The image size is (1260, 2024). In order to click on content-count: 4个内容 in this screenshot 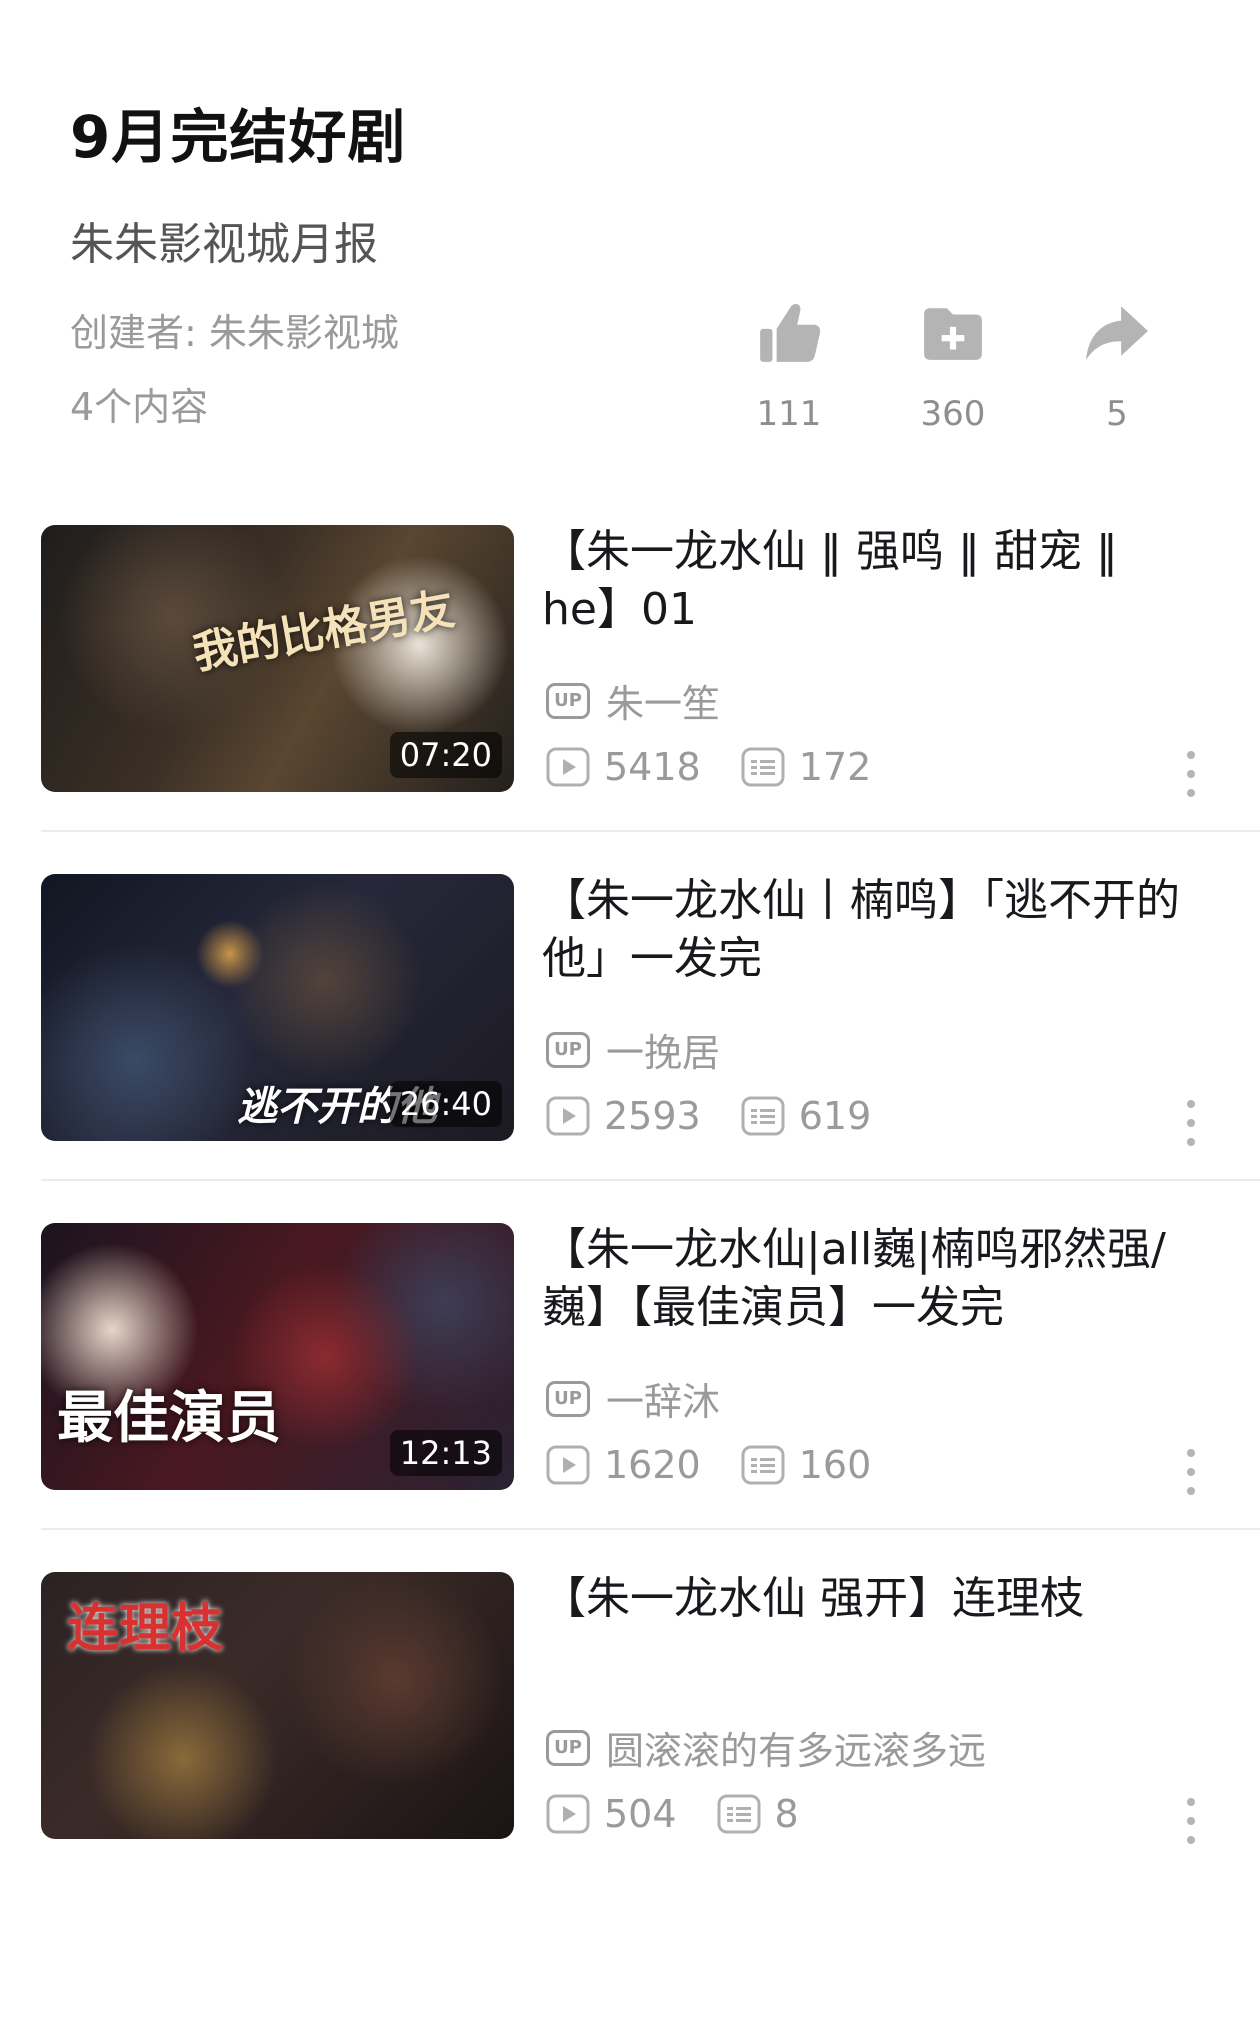, I will do `click(139, 407)`.